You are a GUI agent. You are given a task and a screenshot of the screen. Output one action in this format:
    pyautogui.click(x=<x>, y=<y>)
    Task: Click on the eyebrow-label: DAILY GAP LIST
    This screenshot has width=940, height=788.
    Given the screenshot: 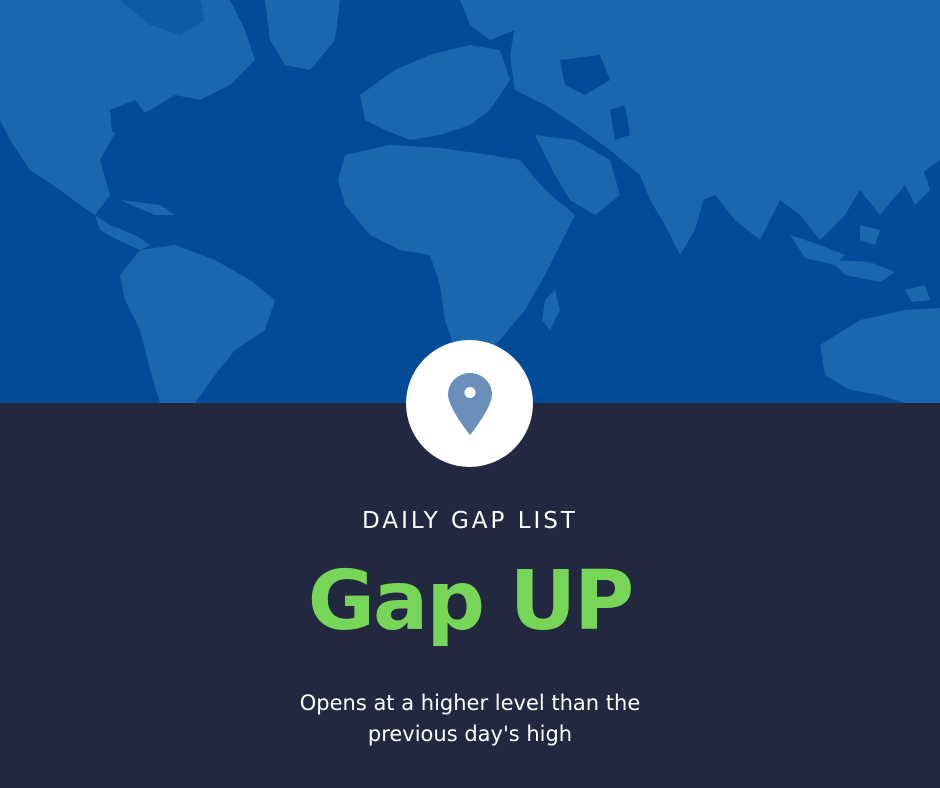 What is the action you would take?
    pyautogui.click(x=470, y=521)
    